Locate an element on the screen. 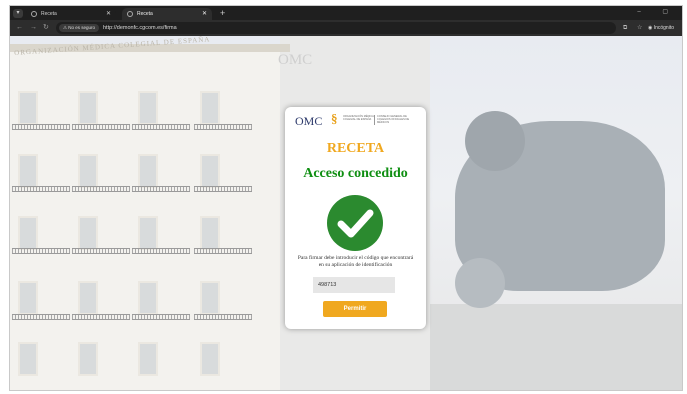 The width and height of the screenshot is (687, 394). back-icon: ← is located at coordinates (19, 28).